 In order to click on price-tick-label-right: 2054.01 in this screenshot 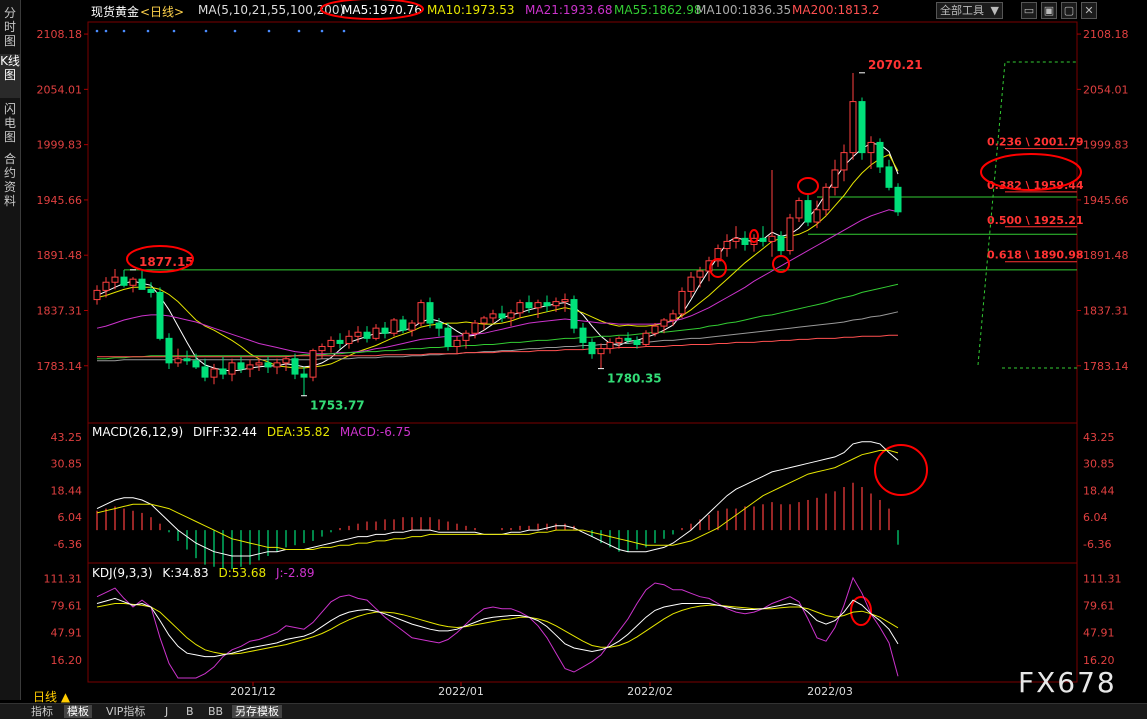, I will do `click(1106, 89)`.